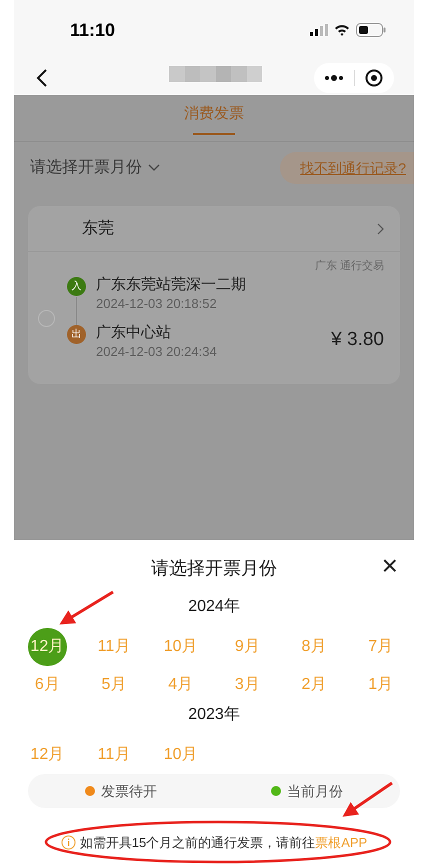 The image size is (430, 868). I want to click on month-option: 7月, so click(380, 647).